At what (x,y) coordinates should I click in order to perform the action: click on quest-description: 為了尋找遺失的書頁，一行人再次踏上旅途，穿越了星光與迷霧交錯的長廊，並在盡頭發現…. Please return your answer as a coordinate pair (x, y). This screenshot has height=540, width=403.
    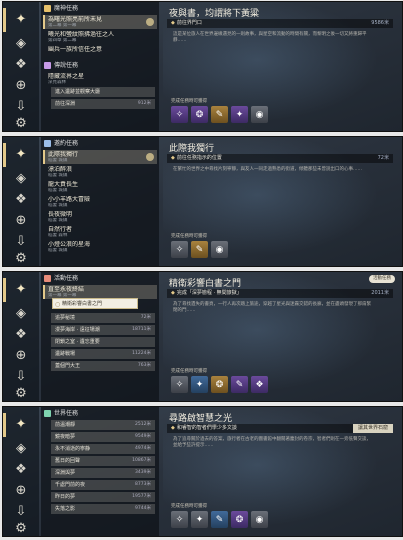
    Looking at the image, I should click on (272, 307).